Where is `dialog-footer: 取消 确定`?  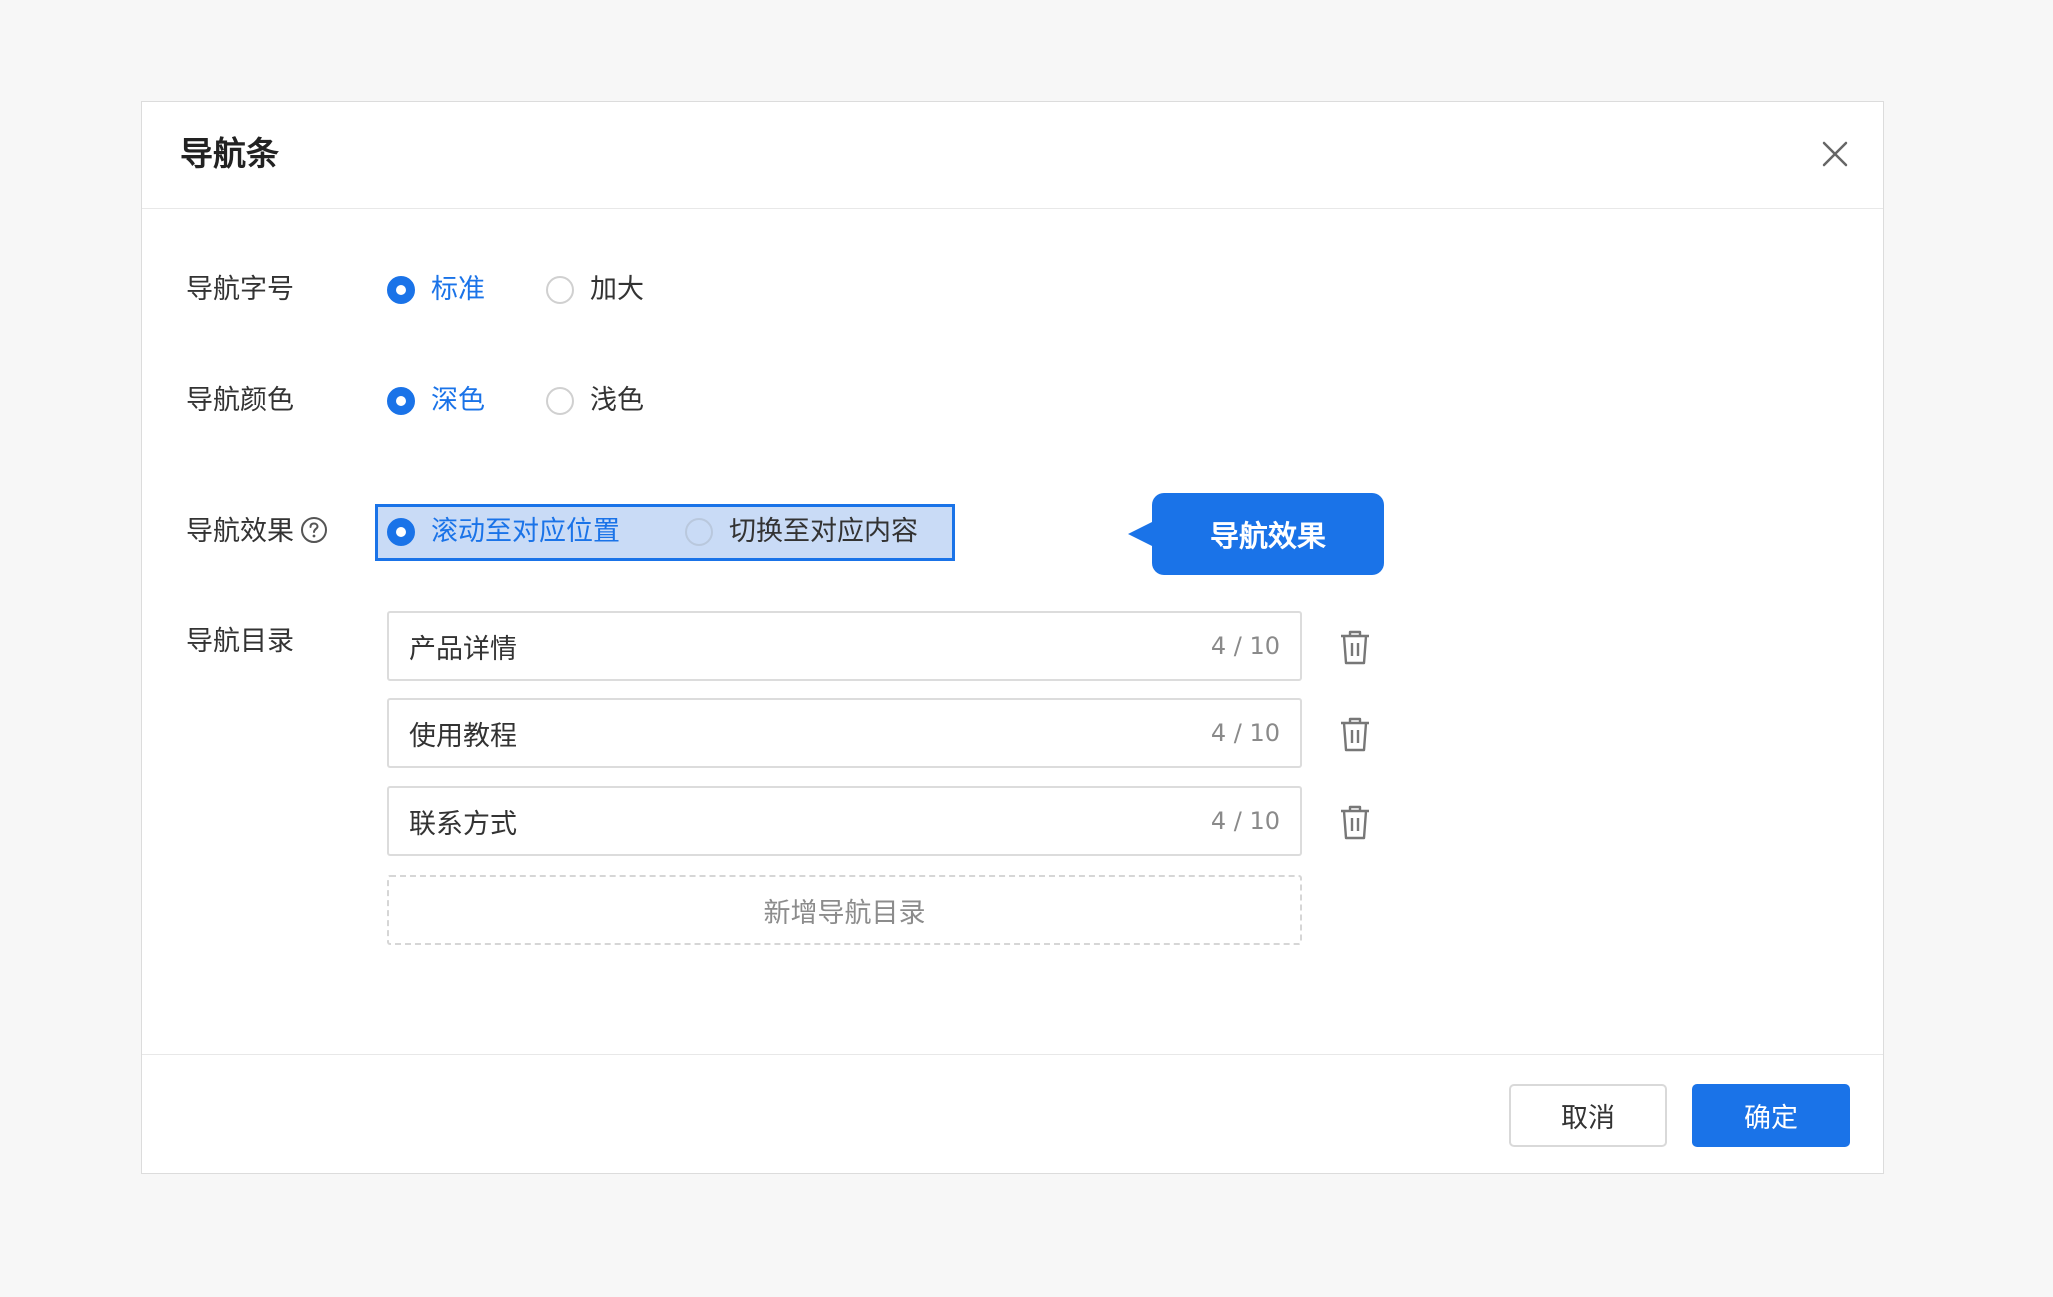 dialog-footer: 取消 确定 is located at coordinates (1012, 1113).